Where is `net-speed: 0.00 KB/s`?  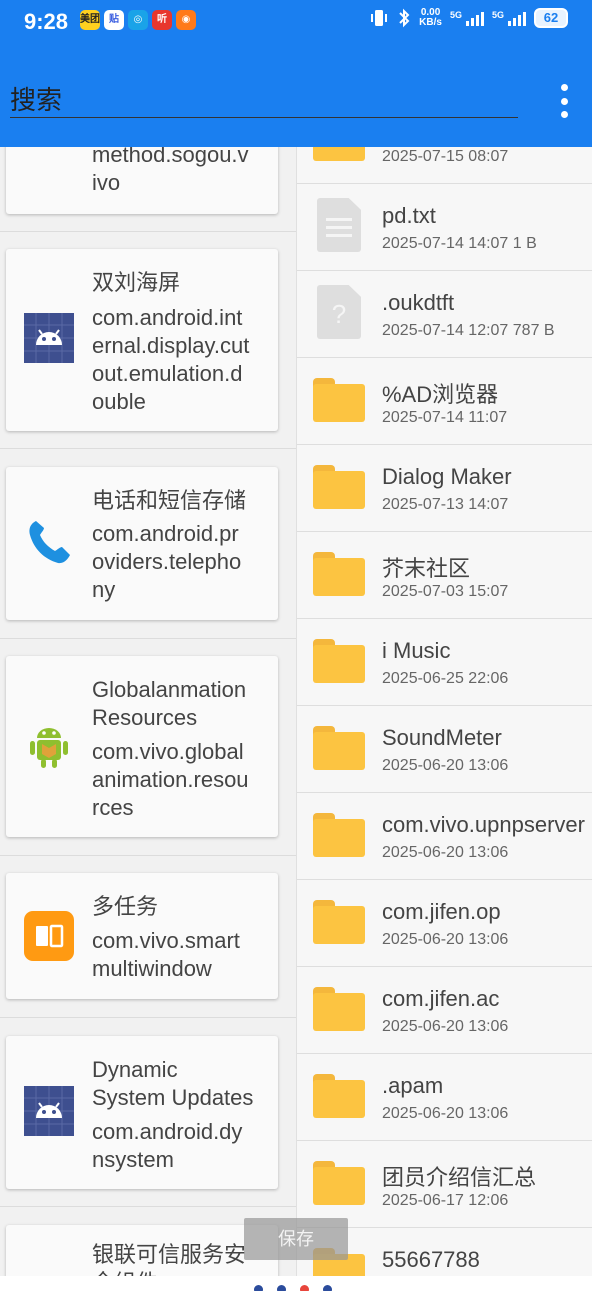 net-speed: 0.00 KB/s is located at coordinates (430, 17).